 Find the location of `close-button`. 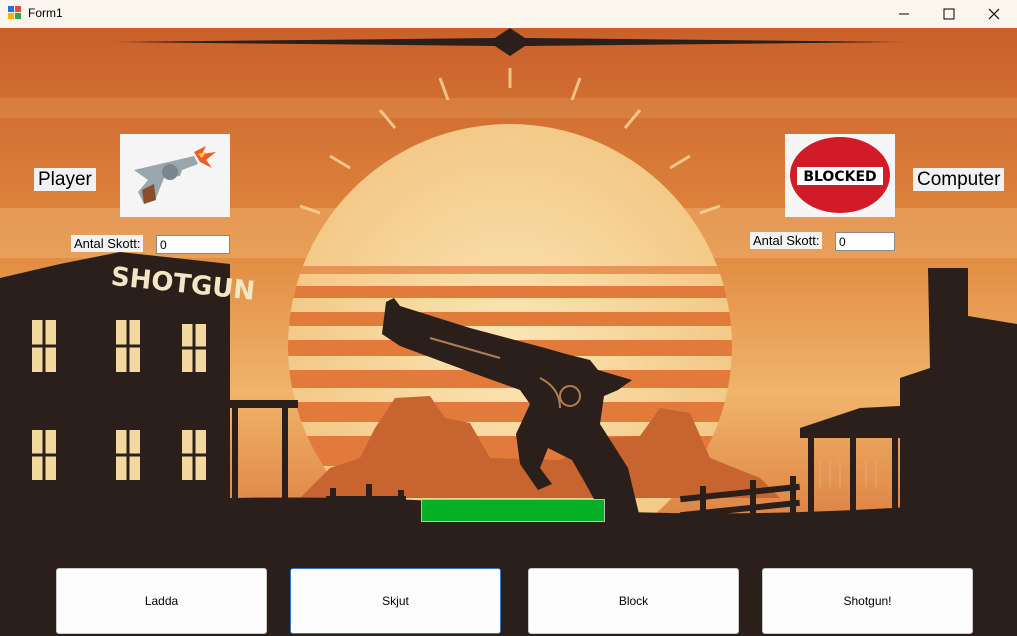

close-button is located at coordinates (994, 14).